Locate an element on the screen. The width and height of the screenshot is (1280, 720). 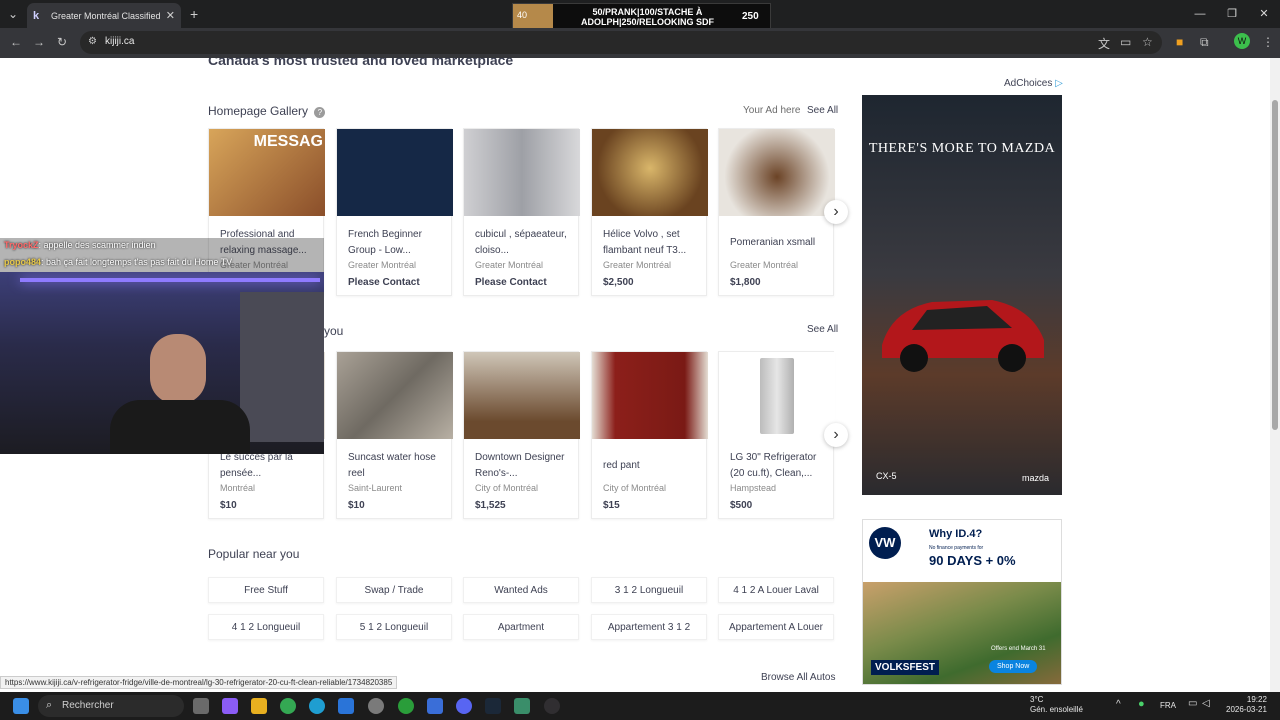
gallery-see-all-link: See All is located at coordinates (822, 110).